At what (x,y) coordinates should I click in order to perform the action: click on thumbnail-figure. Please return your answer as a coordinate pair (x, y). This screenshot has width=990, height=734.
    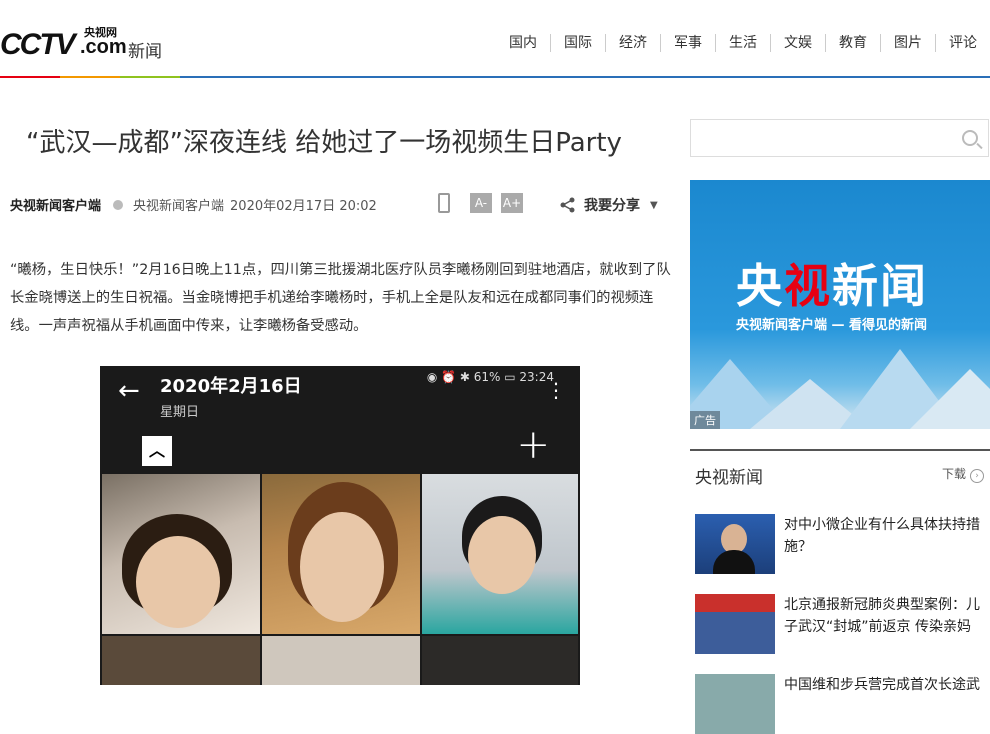
    Looking at the image, I should click on (734, 562).